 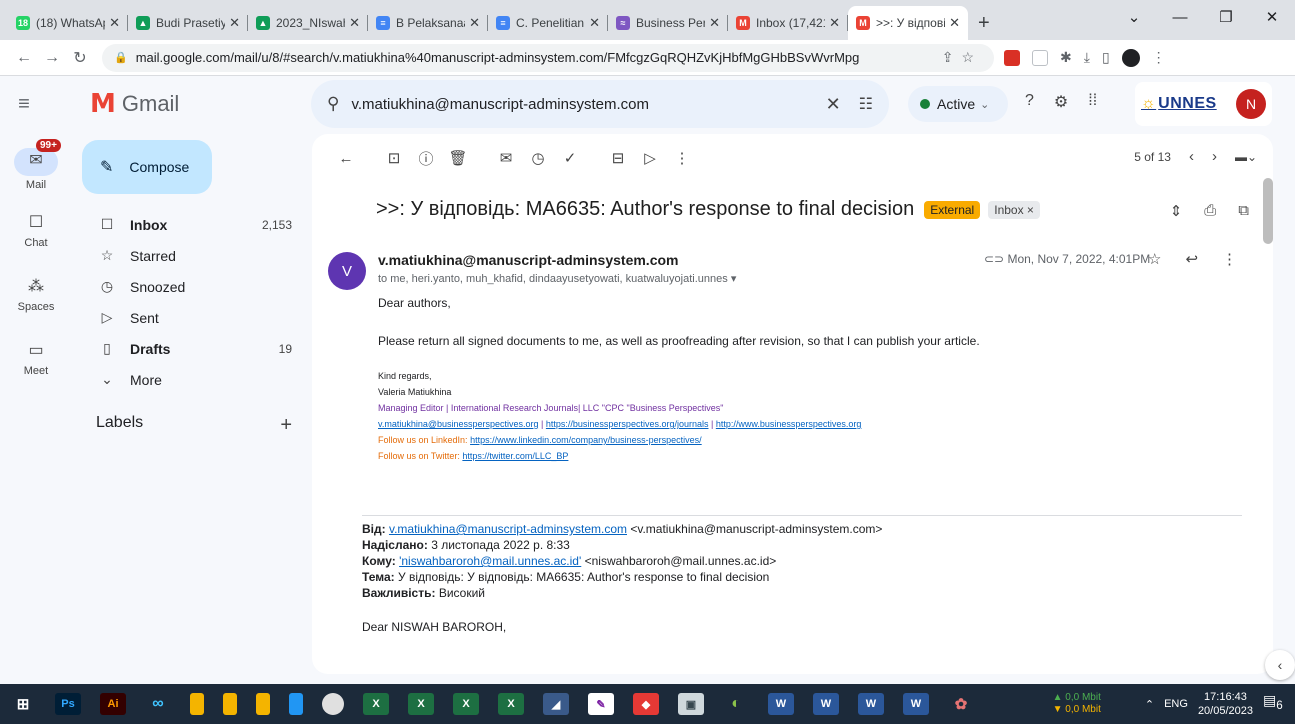 I want to click on input-tools-icon: ▬⌄, so click(x=1246, y=157).